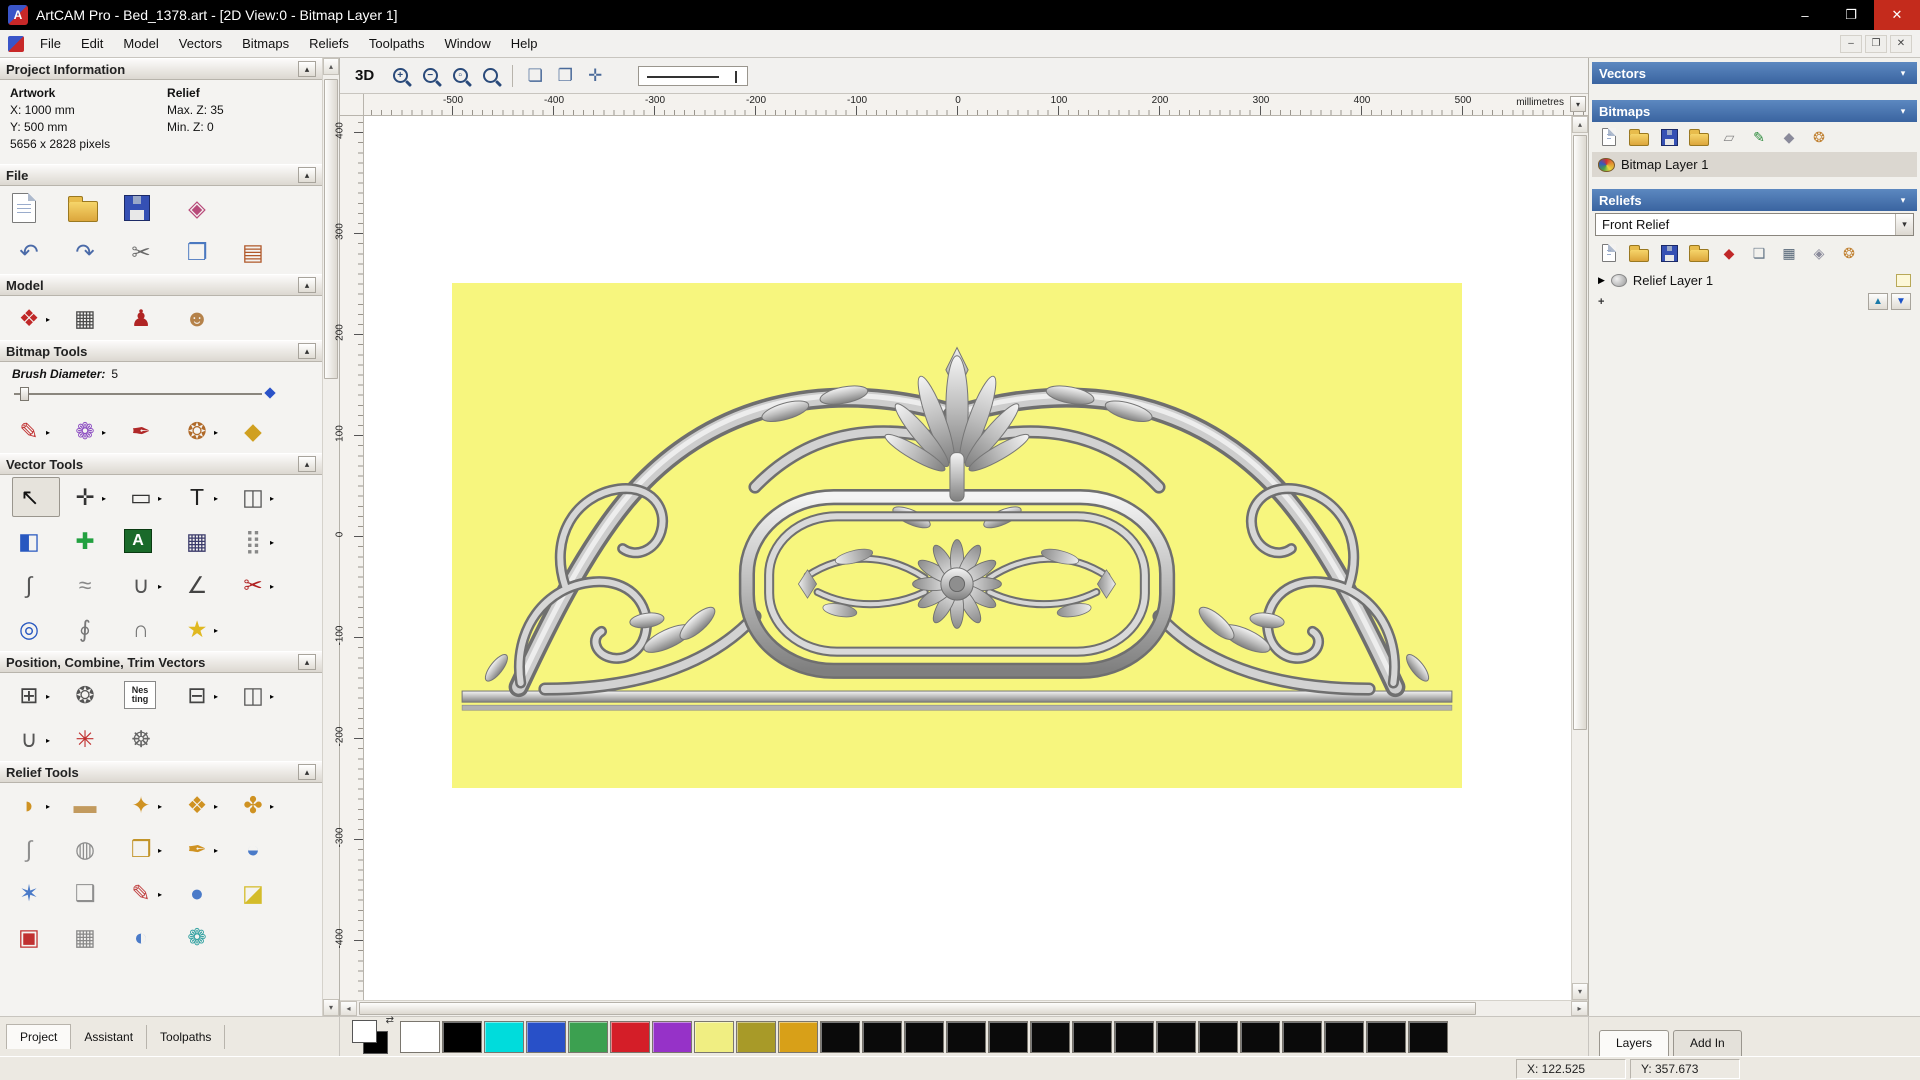 The height and width of the screenshot is (1080, 1920). What do you see at coordinates (36, 805) in the screenshot?
I see `shape-editor: ◗` at bounding box center [36, 805].